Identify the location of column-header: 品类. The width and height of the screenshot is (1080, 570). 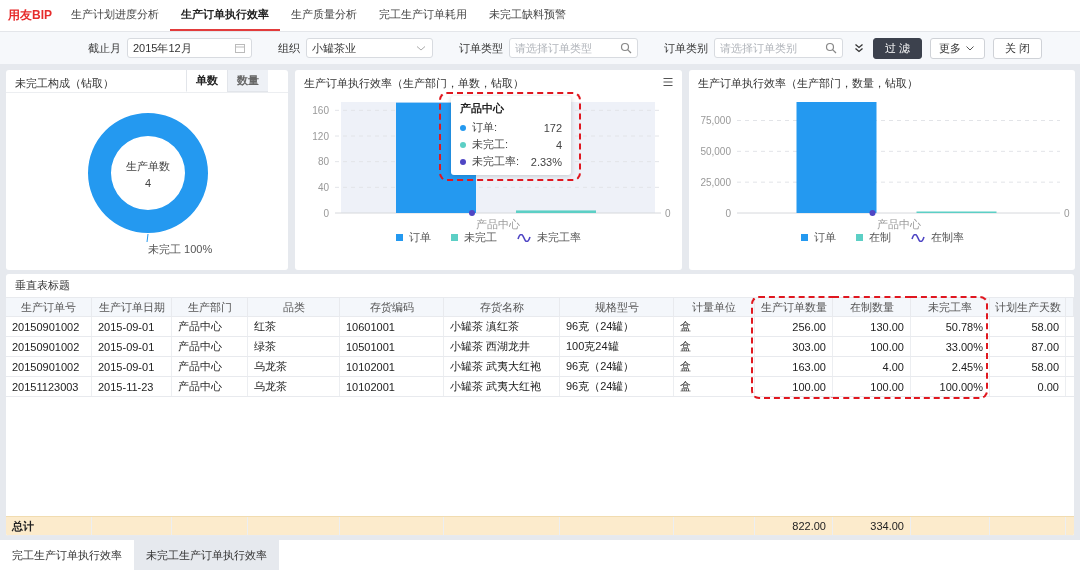
(294, 307).